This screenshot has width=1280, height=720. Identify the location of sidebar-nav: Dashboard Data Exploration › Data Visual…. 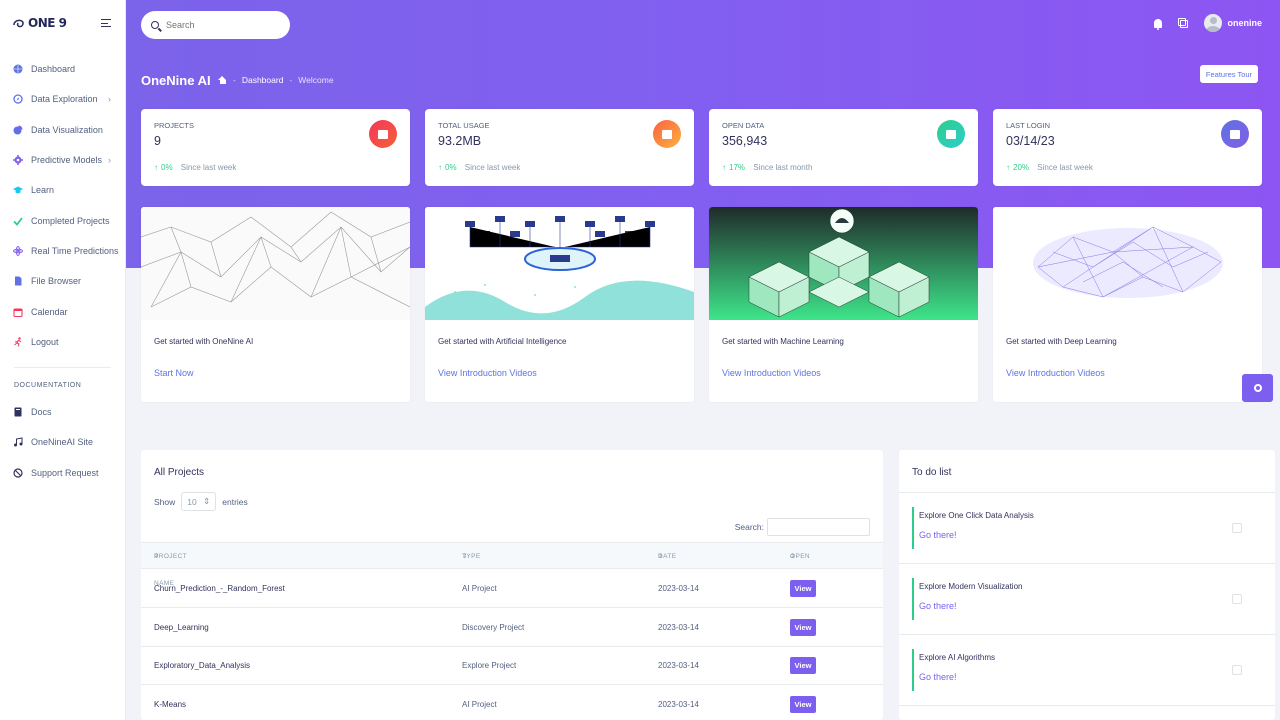
(62, 205).